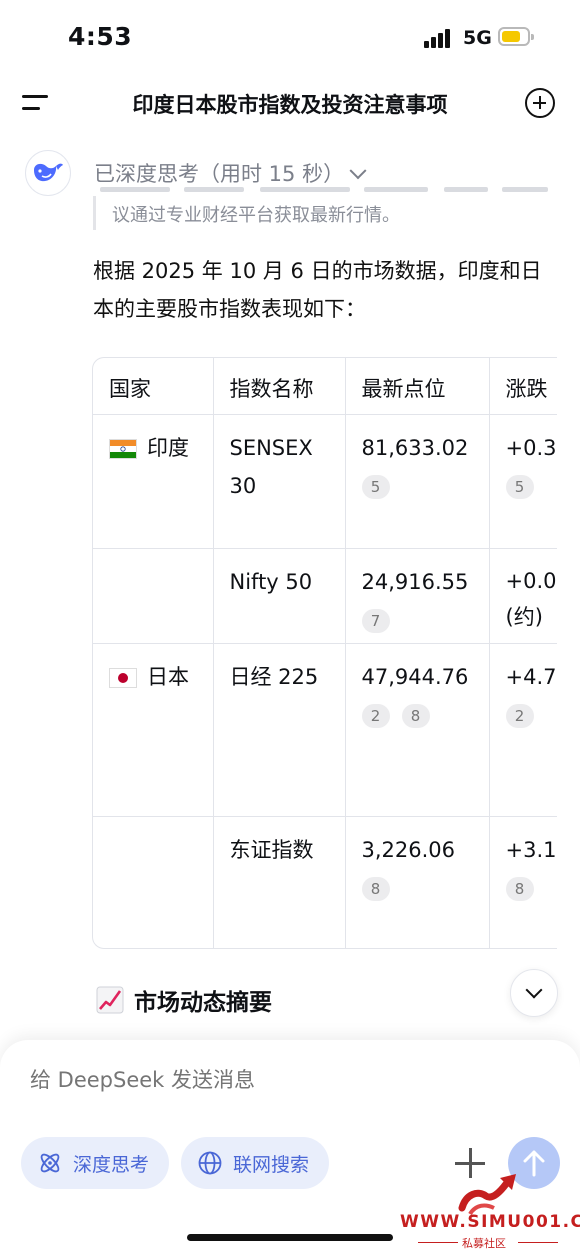 The height and width of the screenshot is (1255, 580). What do you see at coordinates (279, 730) in the screenshot?
I see `cell-index-name: 日经 225` at bounding box center [279, 730].